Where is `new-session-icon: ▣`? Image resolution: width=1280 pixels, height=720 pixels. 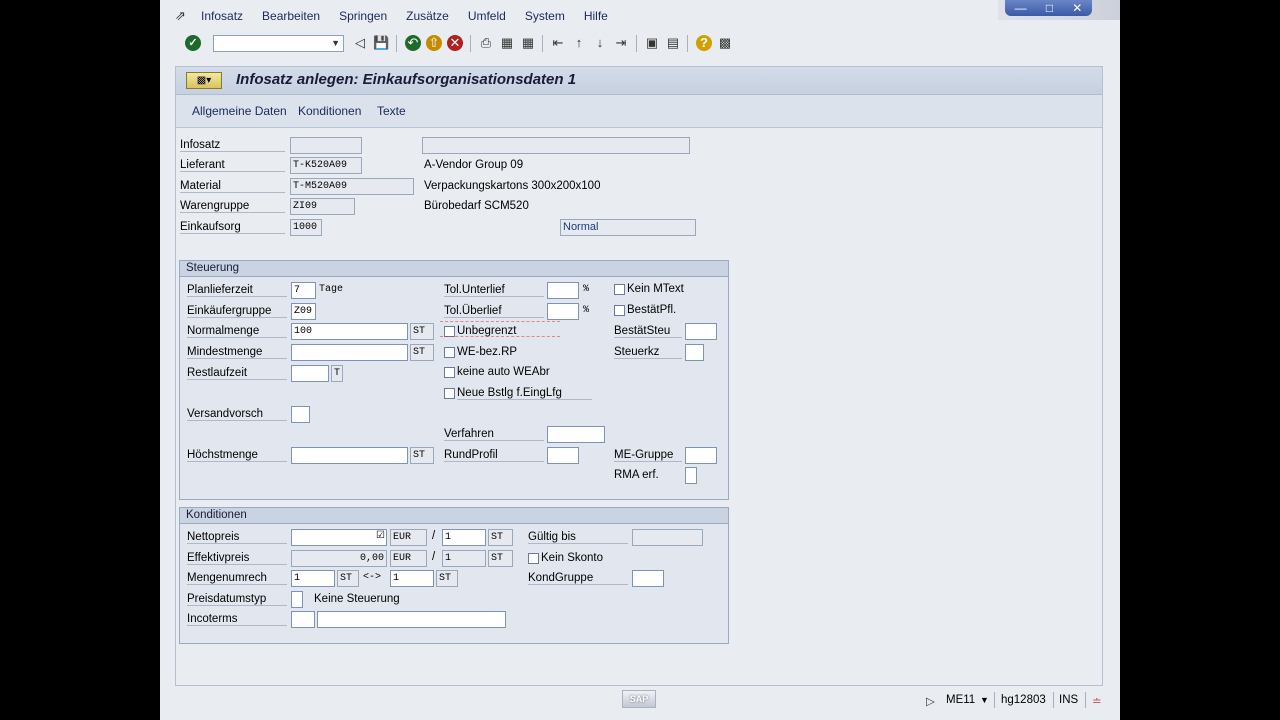 new-session-icon: ▣ is located at coordinates (652, 43).